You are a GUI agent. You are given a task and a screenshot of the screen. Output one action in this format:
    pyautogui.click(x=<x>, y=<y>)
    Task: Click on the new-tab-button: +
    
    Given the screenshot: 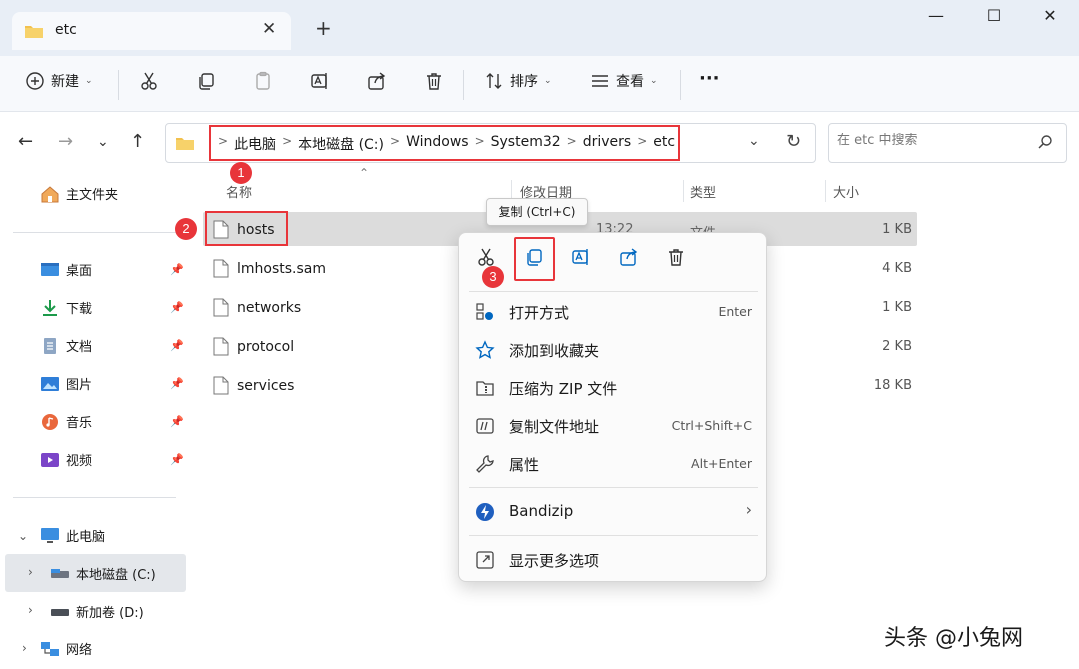 What is the action you would take?
    pyautogui.click(x=323, y=28)
    